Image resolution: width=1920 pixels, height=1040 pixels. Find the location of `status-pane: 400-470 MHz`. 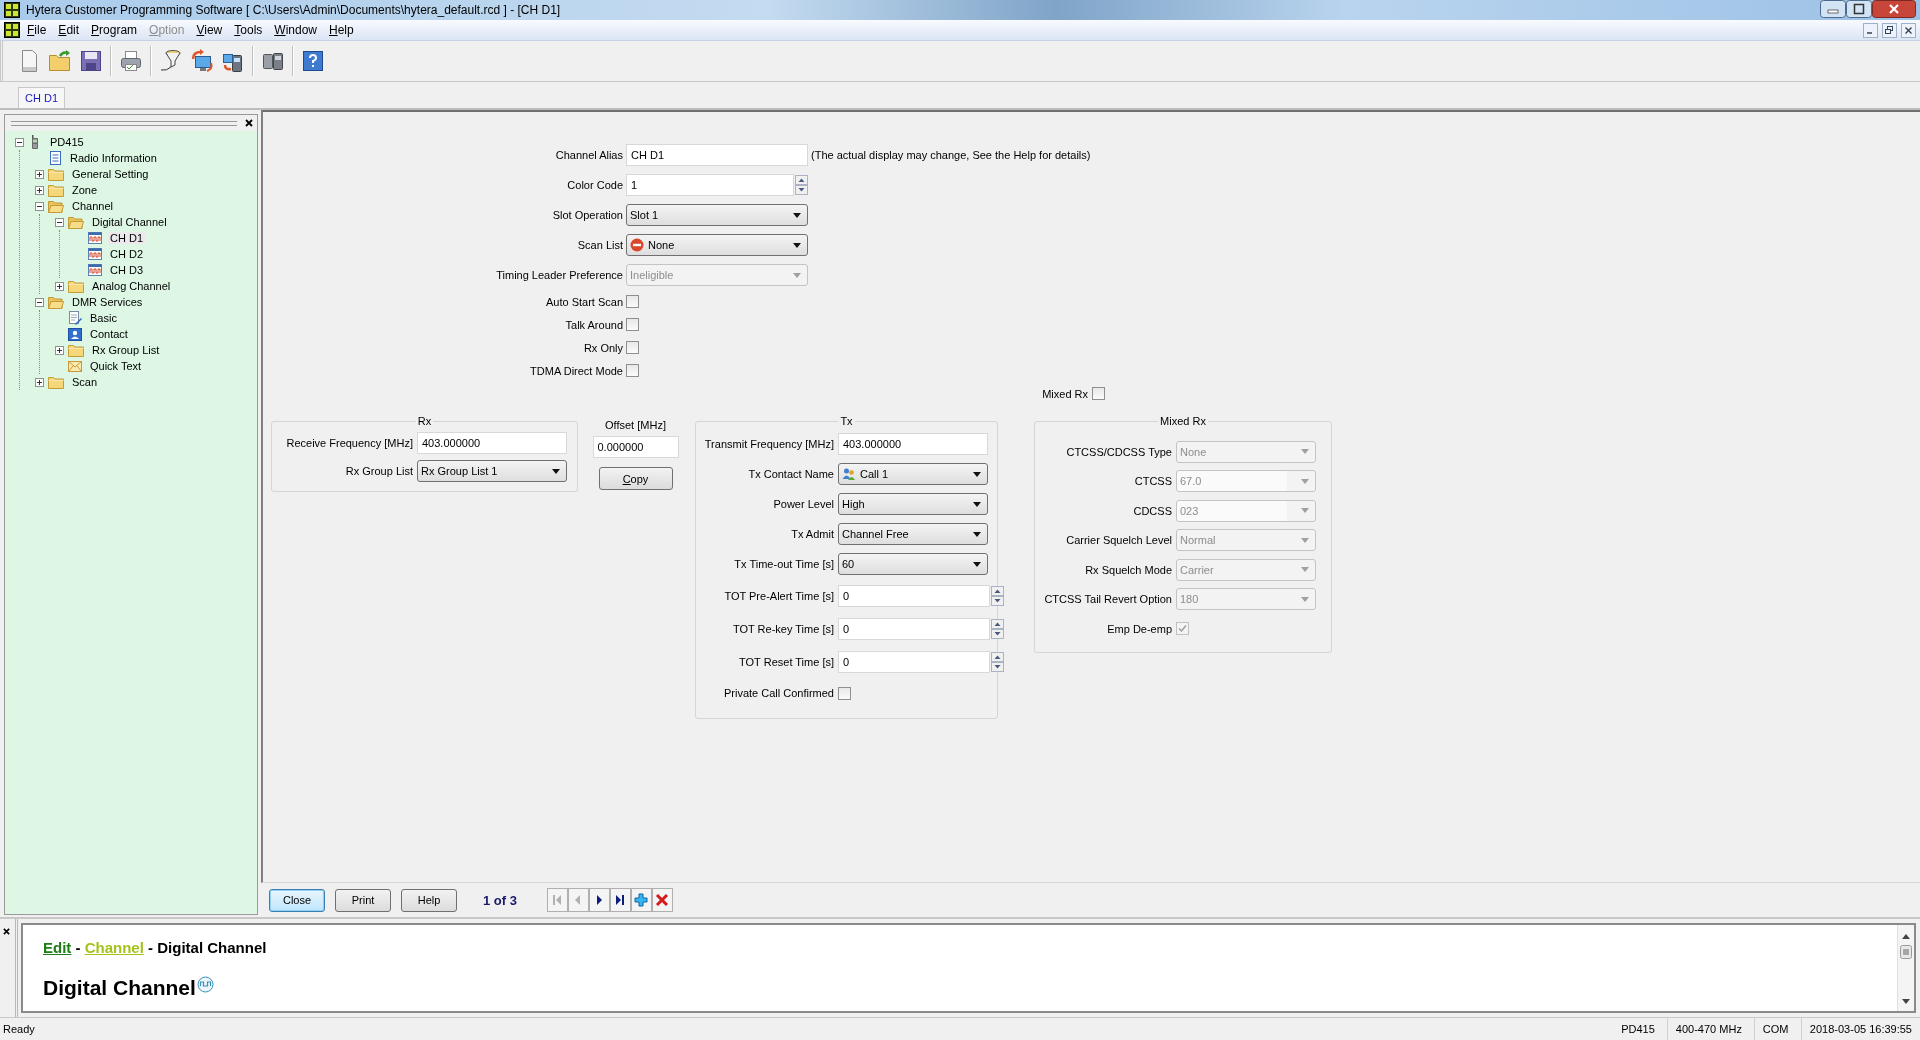

status-pane: 400-470 MHz is located at coordinates (1710, 1029).